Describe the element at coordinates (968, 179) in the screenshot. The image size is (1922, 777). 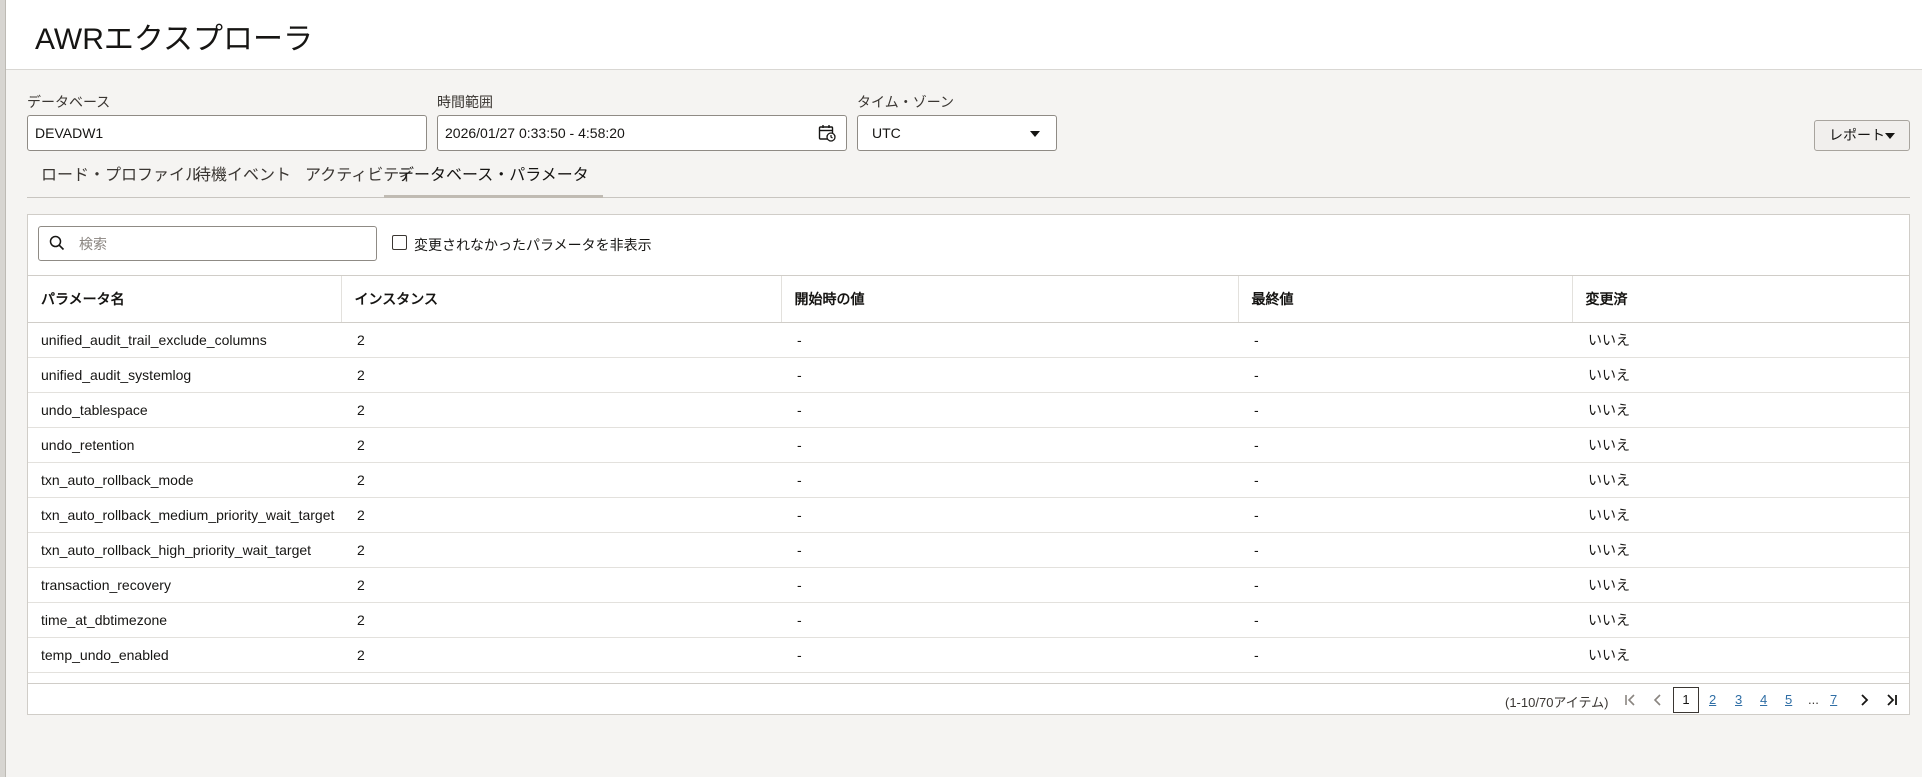
I see `tab-bar: ロード・プロファイル 待機イベント アクティビティ データベース・パラメータ` at that location.